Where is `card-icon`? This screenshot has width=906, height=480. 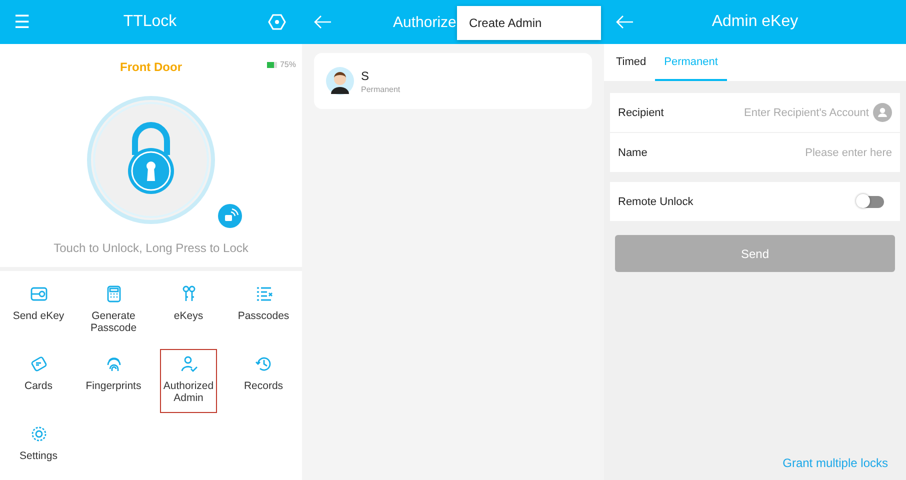
card-icon is located at coordinates (39, 364).